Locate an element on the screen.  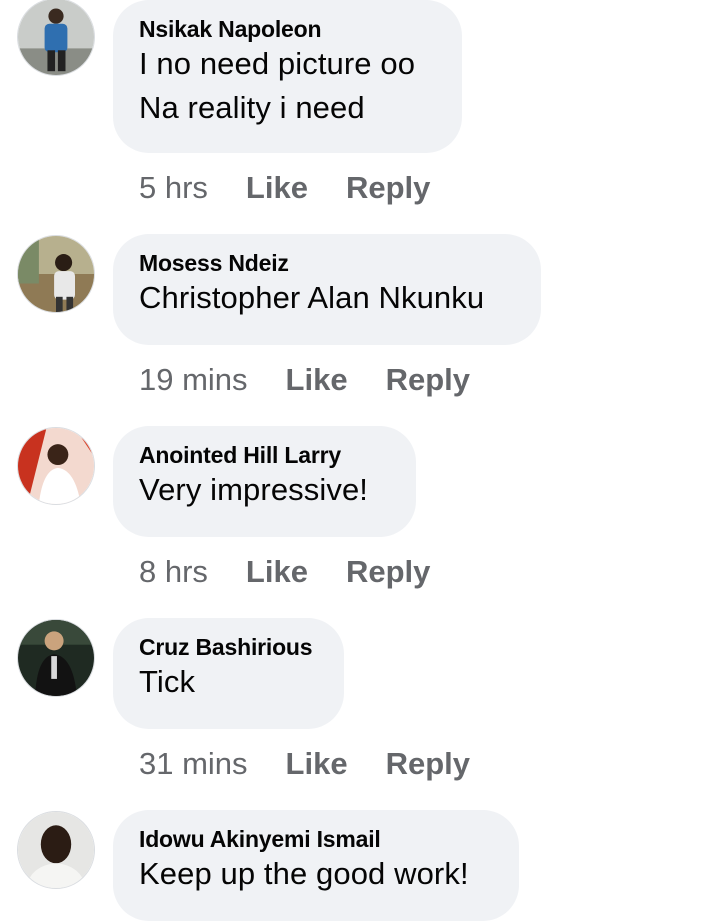
comment-timestamp: 8 hrs is located at coordinates (173, 572).